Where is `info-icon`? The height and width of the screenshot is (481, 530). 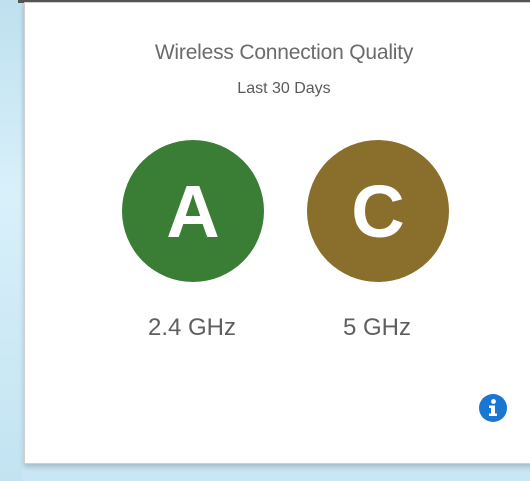
info-icon is located at coordinates (493, 408).